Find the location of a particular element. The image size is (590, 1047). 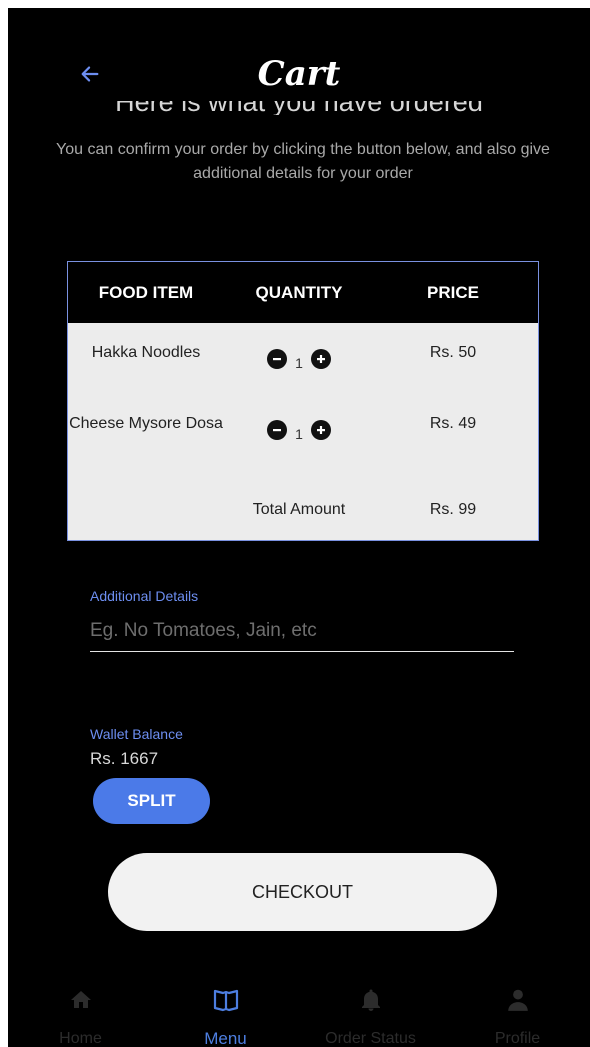

person-icon is located at coordinates (517, 1000).